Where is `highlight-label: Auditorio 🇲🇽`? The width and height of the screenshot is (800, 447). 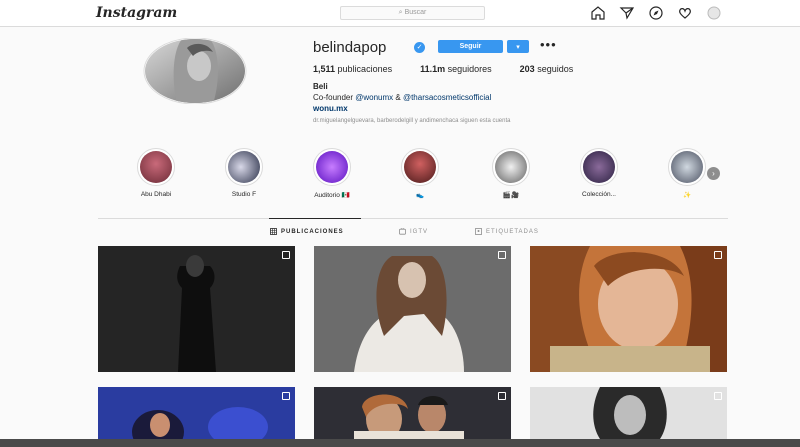
highlight-label: Auditorio 🇲🇽 is located at coordinates (332, 195).